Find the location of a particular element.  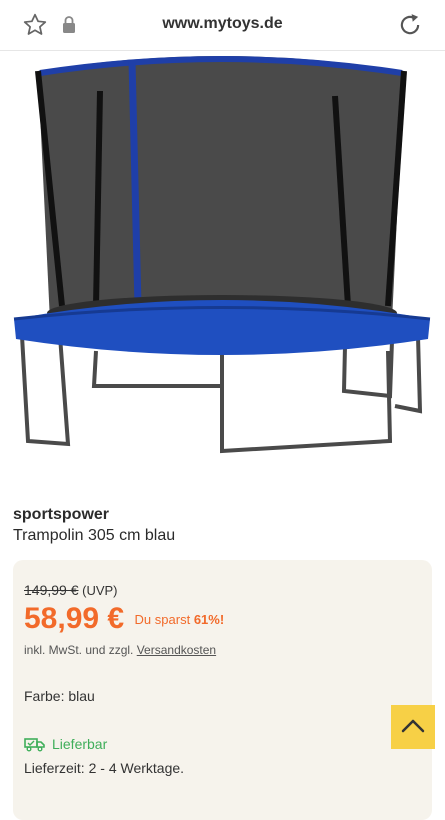

uvp-price: 149,99 € (UVP) is located at coordinates (71, 590).